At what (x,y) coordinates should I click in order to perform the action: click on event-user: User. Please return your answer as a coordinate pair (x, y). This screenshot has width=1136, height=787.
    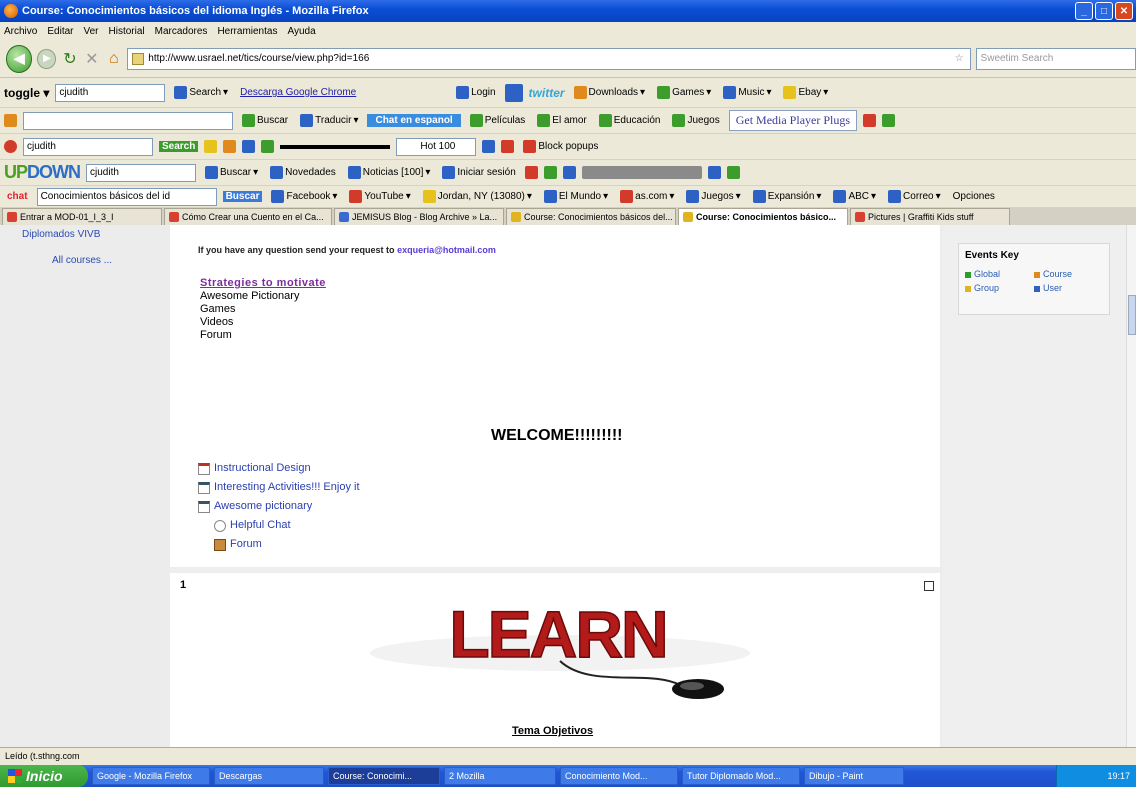
    Looking at the image, I should click on (1068, 288).